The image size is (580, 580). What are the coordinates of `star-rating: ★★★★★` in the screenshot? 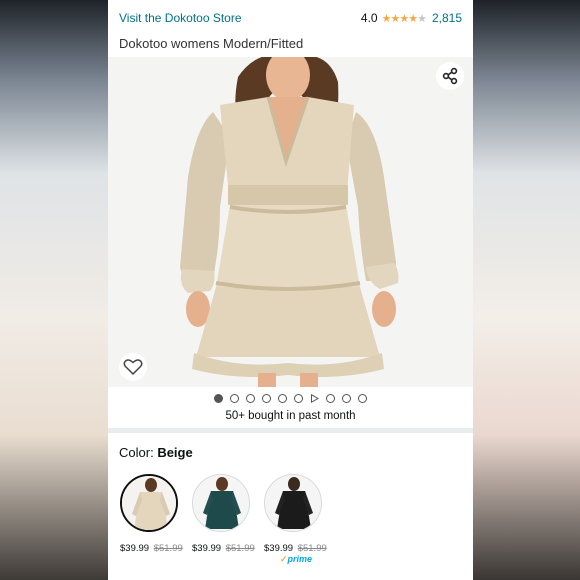 It's located at (404, 18).